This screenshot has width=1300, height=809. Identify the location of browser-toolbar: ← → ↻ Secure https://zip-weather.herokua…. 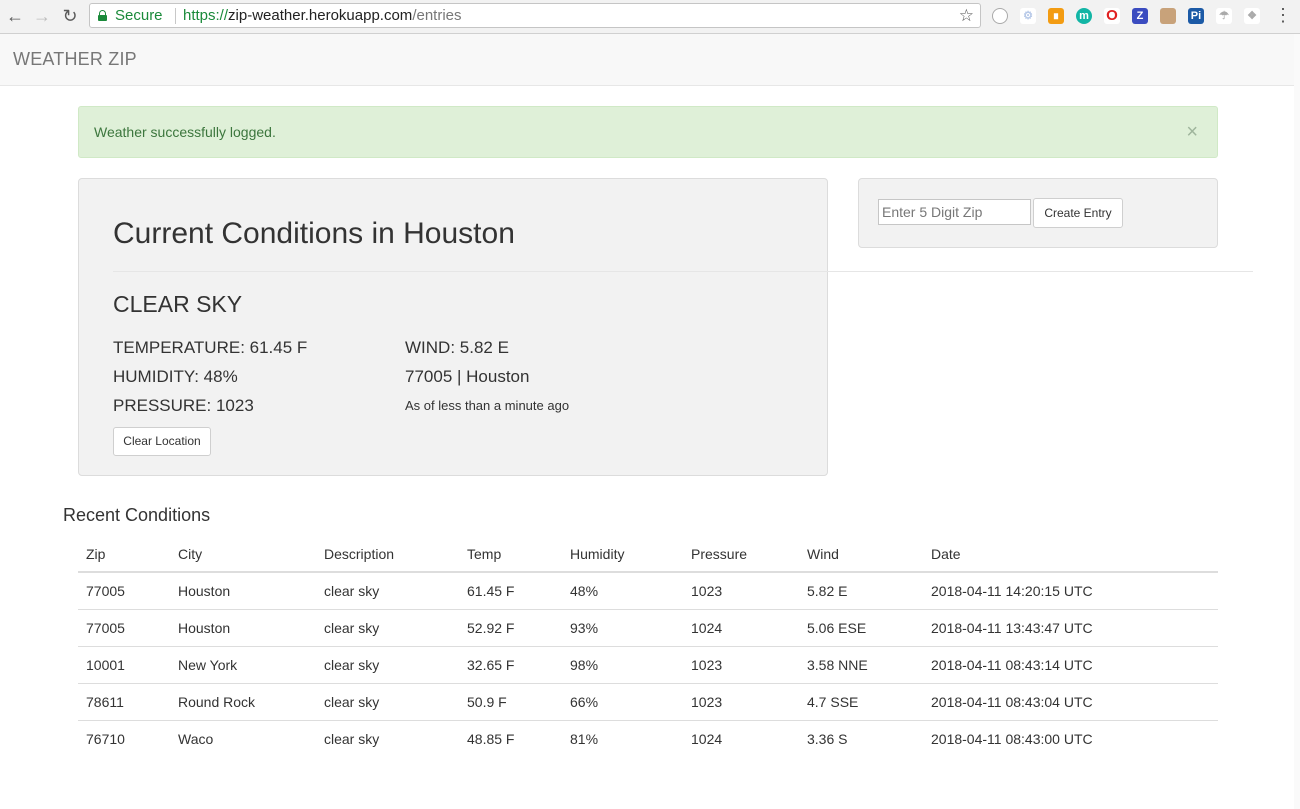
(650, 17).